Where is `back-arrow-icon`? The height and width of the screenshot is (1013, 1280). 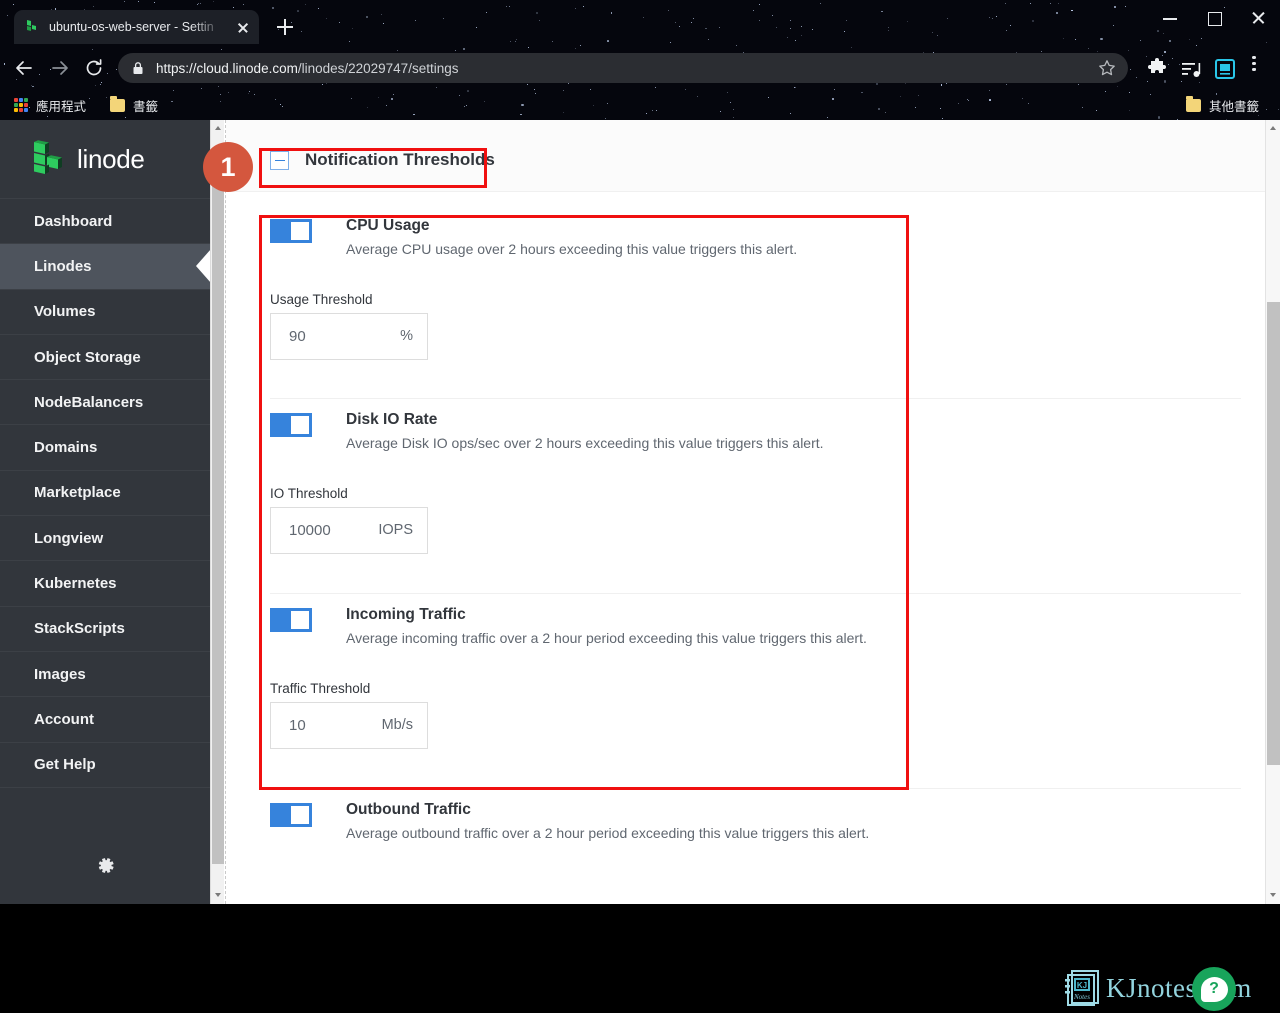 back-arrow-icon is located at coordinates (24, 68).